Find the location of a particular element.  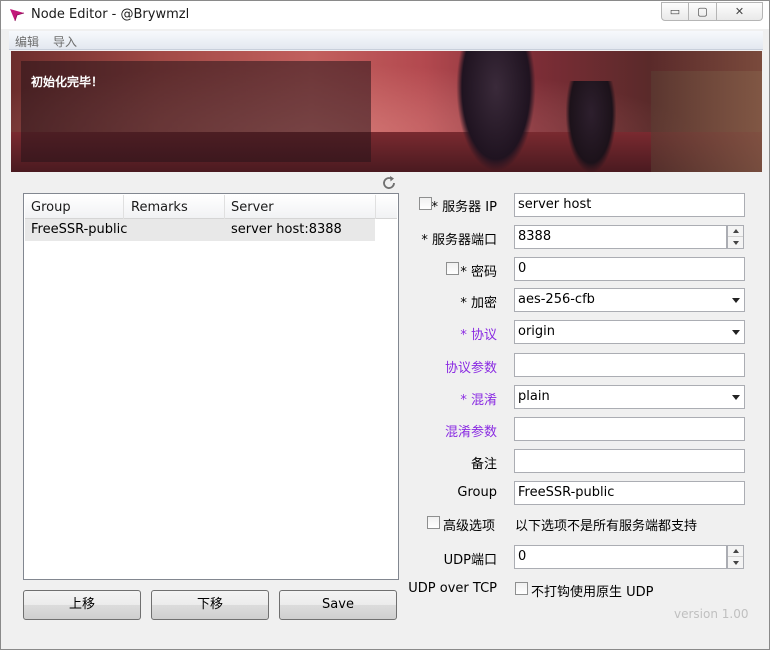

advanced-options-label: 高级选项 is located at coordinates (469, 526).